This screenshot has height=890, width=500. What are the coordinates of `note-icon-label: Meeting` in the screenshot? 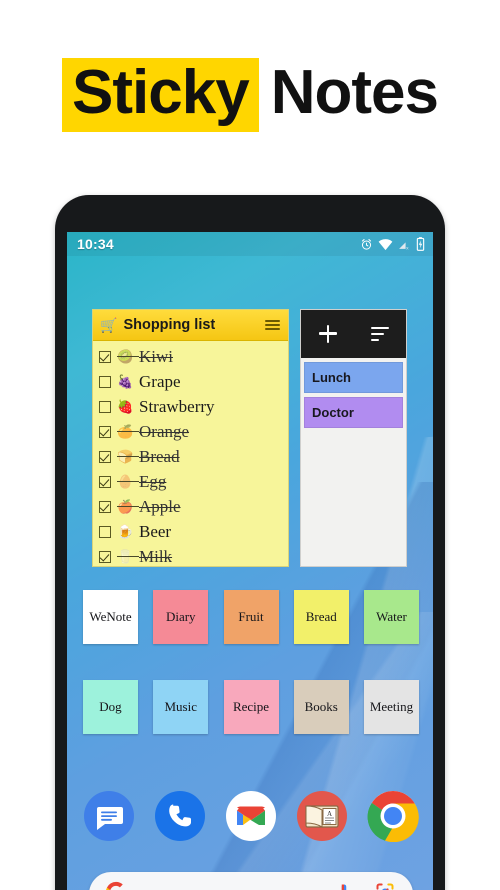 It's located at (391, 707).